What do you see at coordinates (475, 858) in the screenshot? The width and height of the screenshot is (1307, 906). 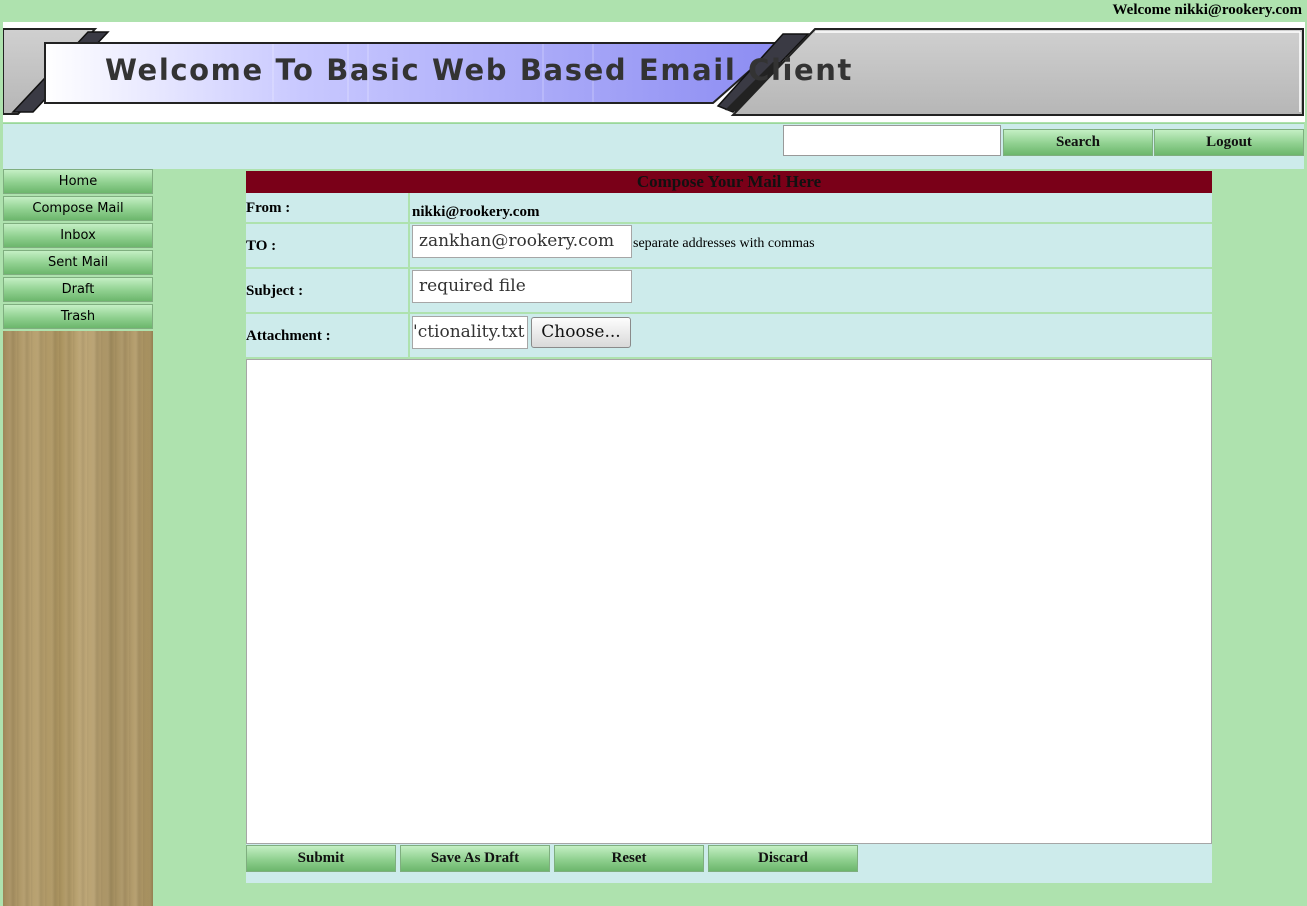 I see `save-as-draft-button: Save As Draft` at bounding box center [475, 858].